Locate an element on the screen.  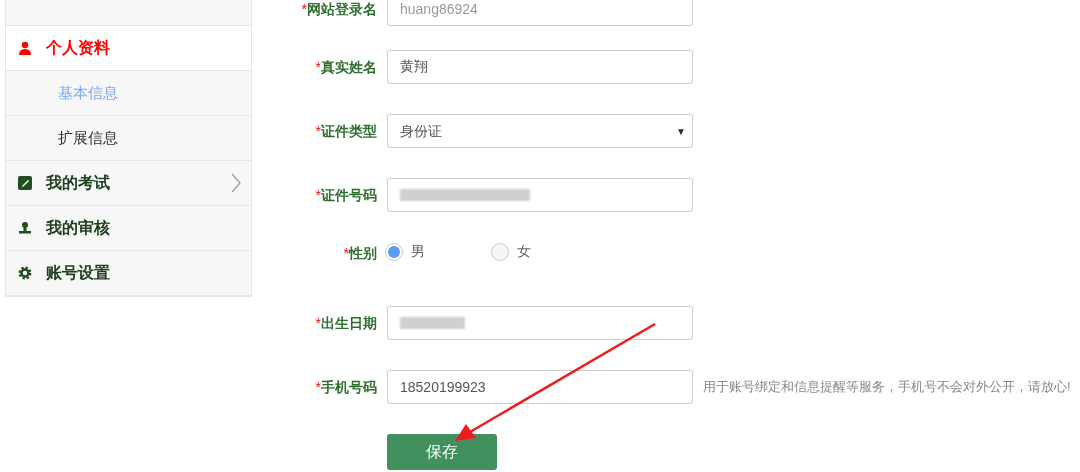
field-label: *出生日期 is located at coordinates (345, 323).